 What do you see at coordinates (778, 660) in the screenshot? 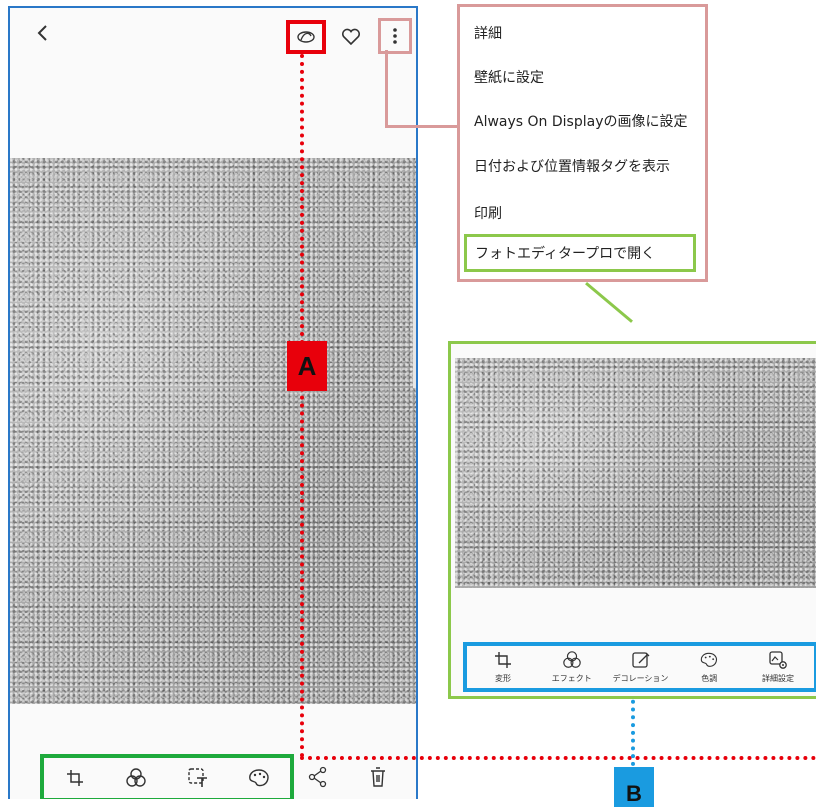
I see `image-settings-icon` at bounding box center [778, 660].